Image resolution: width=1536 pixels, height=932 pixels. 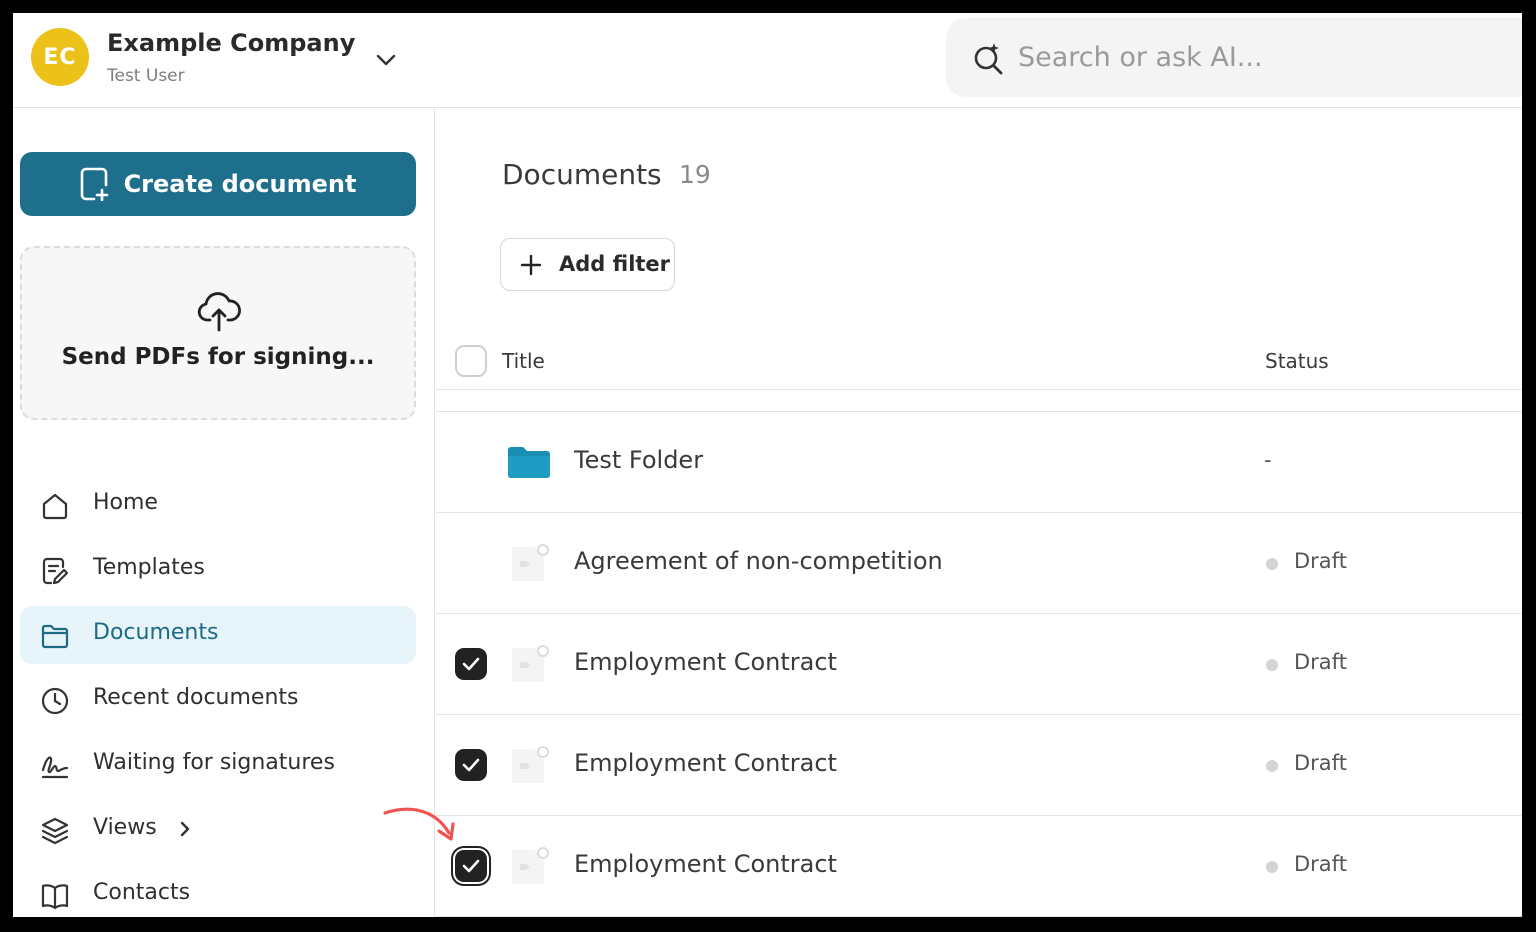 I want to click on sidebar-item-label: Recent documents, so click(x=196, y=697).